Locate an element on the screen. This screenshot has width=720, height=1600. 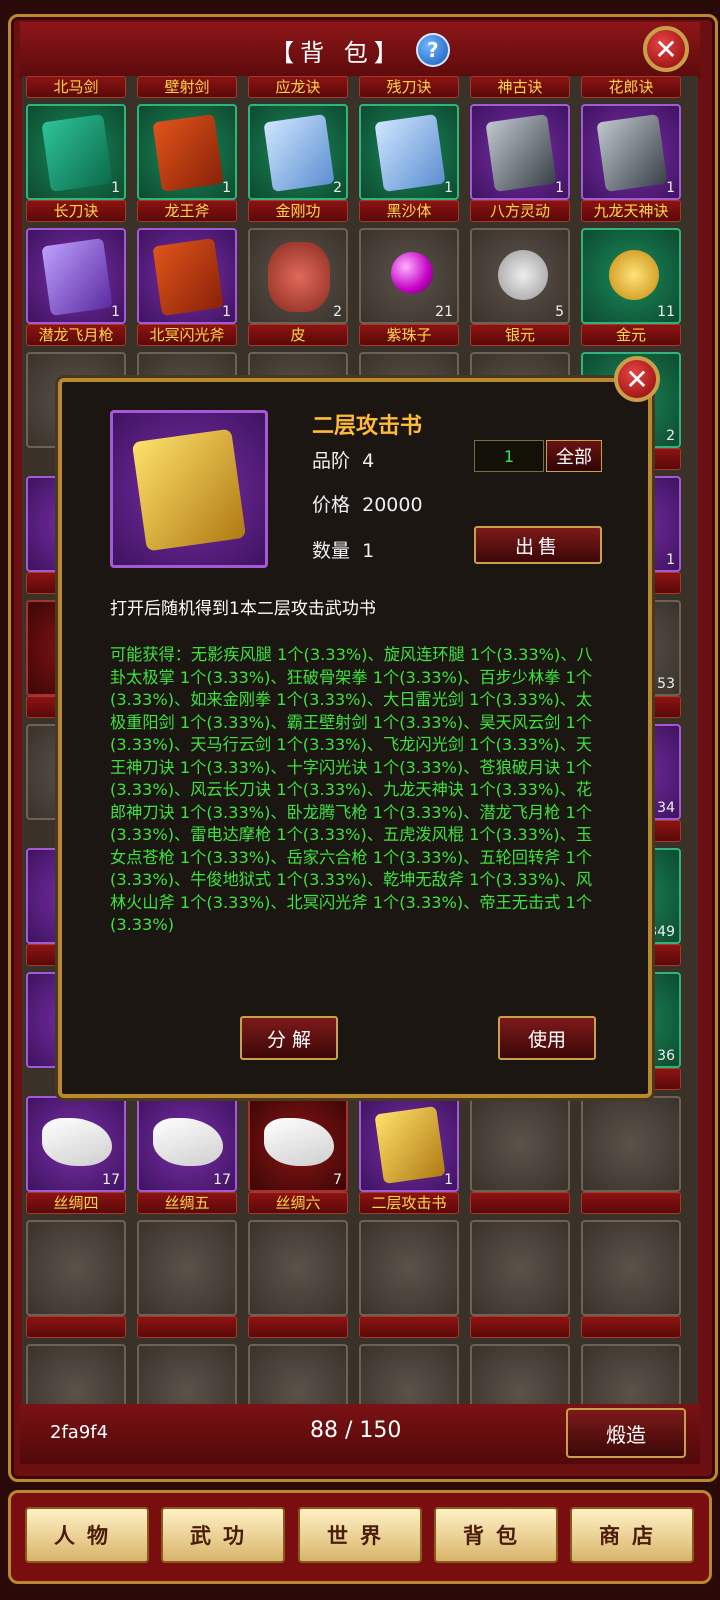
item-label: 北马剑 is located at coordinates (76, 87).